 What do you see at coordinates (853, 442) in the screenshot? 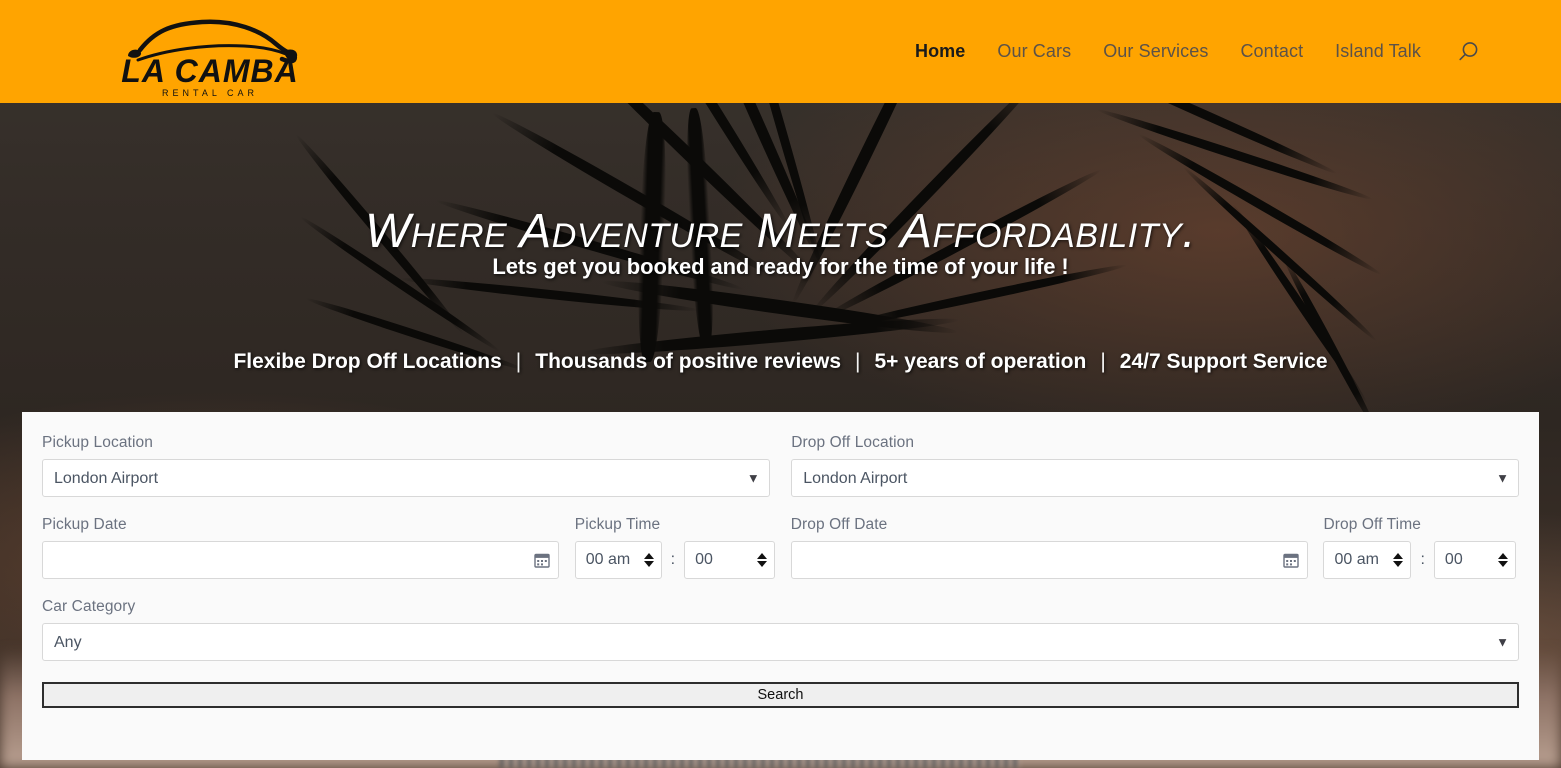
I see `dropoff-location-label: Drop Off Location` at bounding box center [853, 442].